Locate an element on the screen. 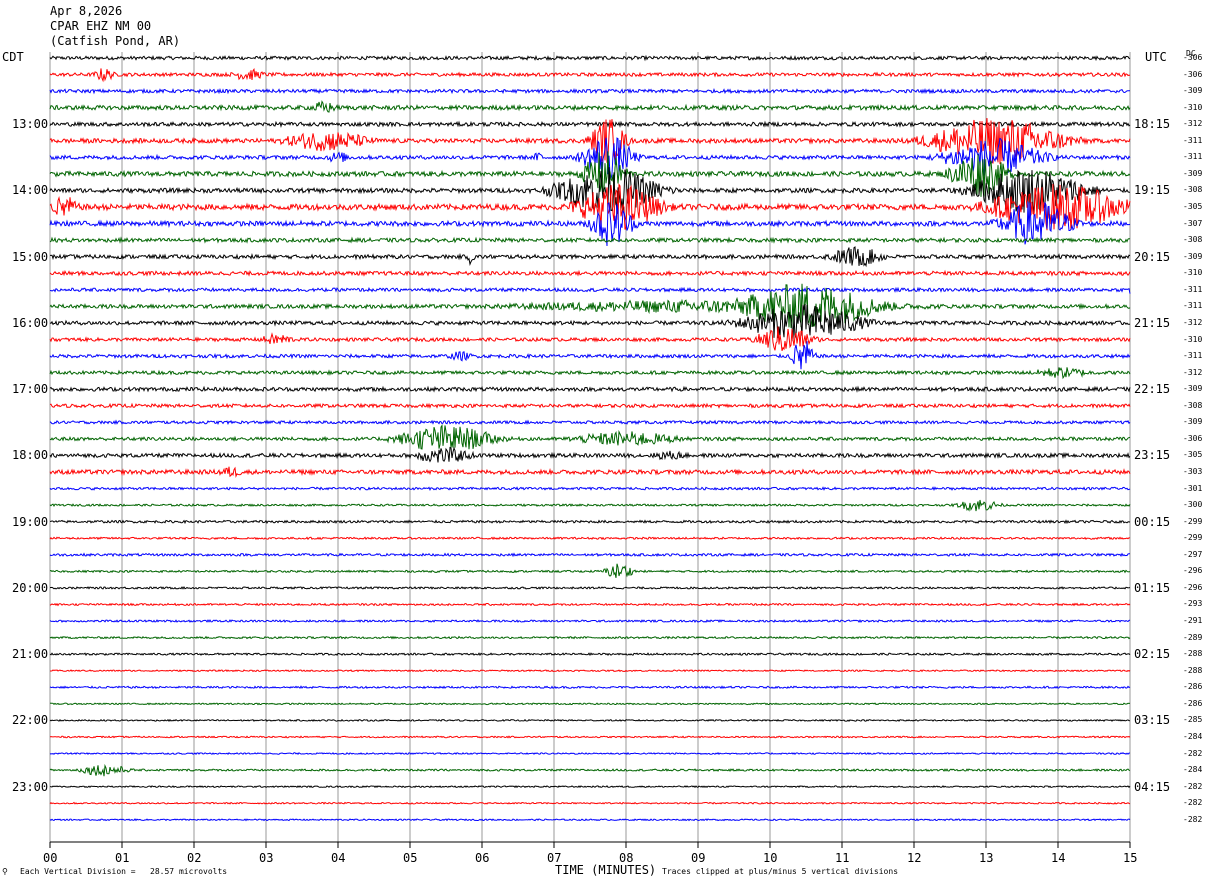 The width and height of the screenshot is (1210, 886). utc-hour-label: 03:15 is located at coordinates (1152, 720).